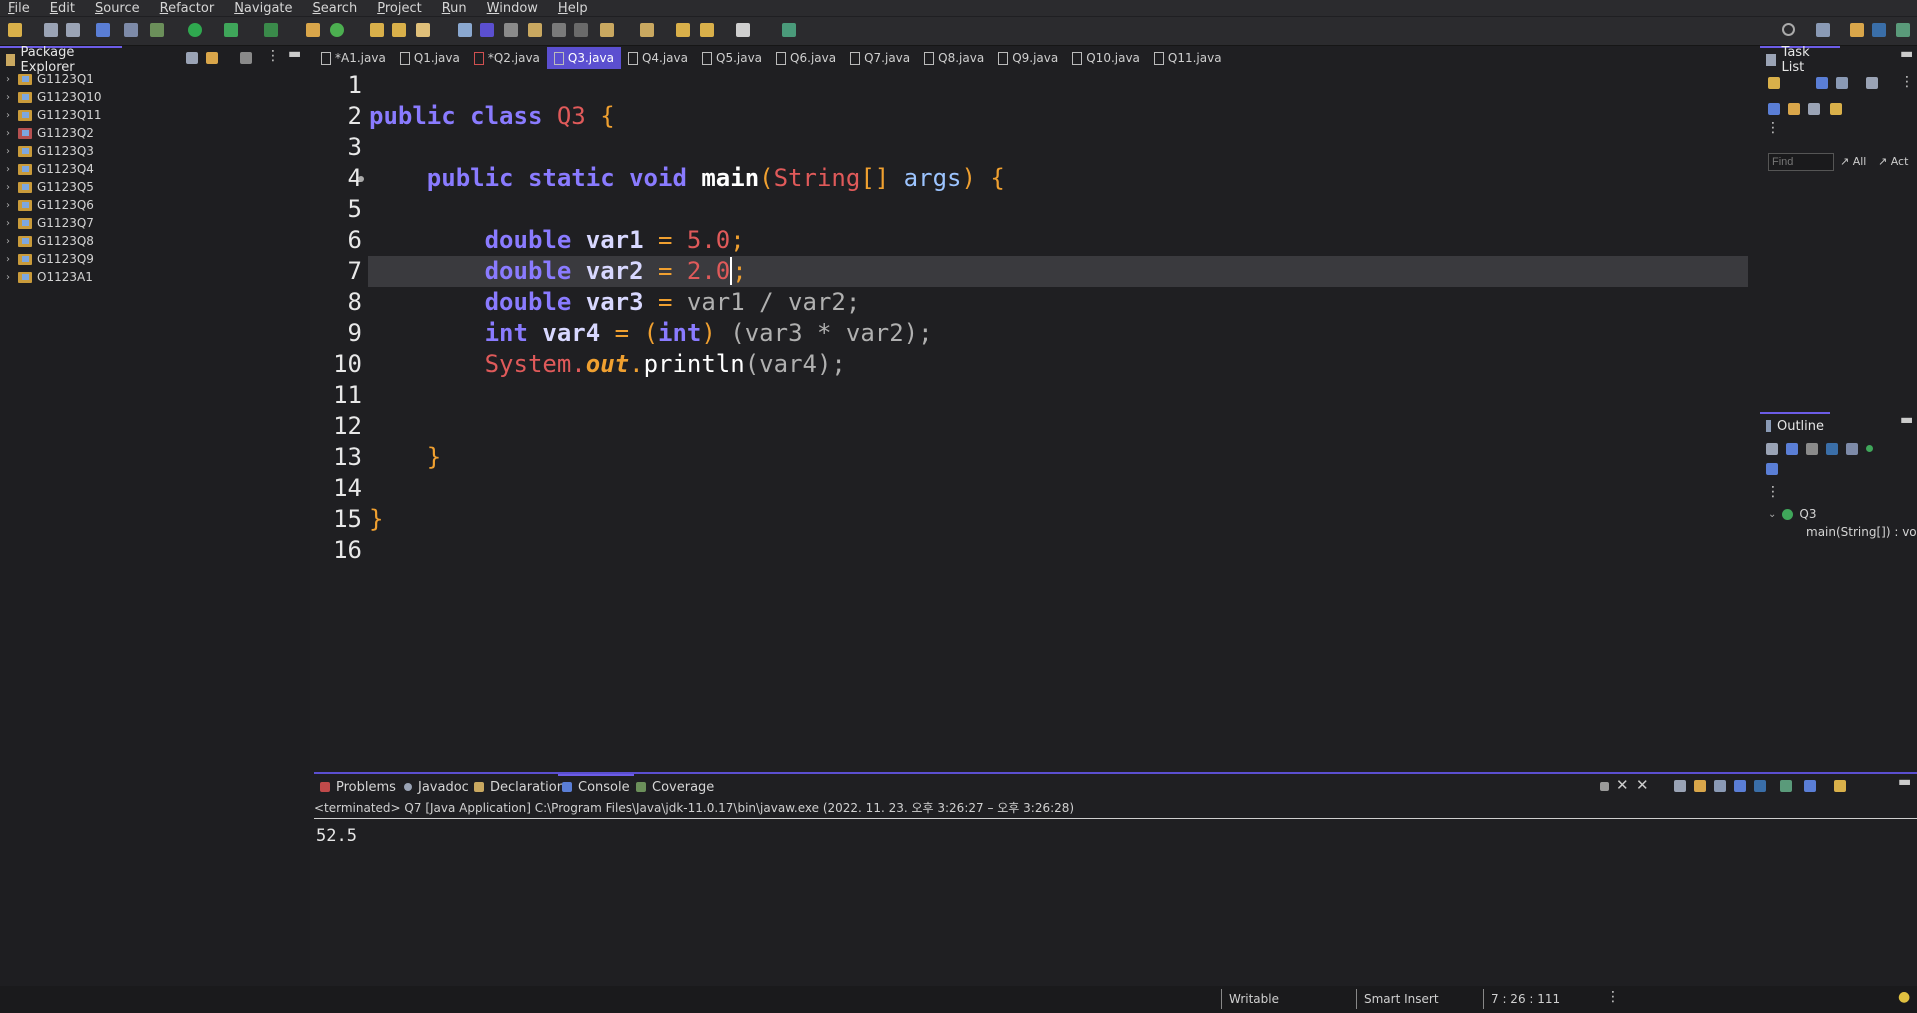  I want to click on tab-declaration: Declaration, so click(519, 787).